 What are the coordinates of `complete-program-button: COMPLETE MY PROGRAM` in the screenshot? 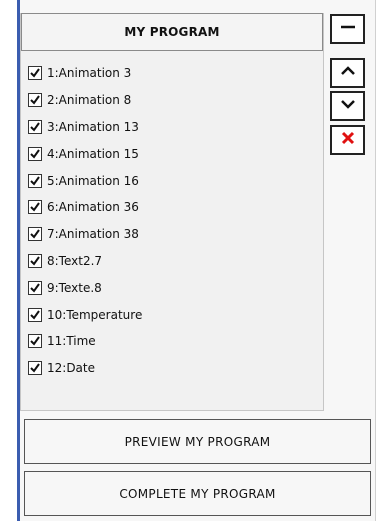 It's located at (197, 493).